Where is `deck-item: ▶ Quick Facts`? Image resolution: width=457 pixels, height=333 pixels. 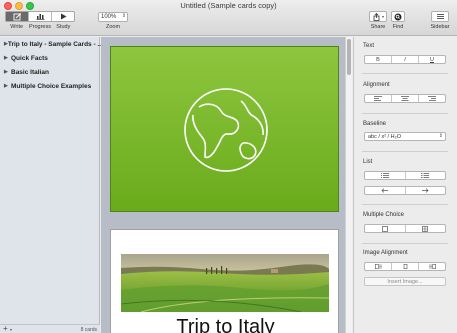
deck-item: ▶ Quick Facts is located at coordinates (49, 58).